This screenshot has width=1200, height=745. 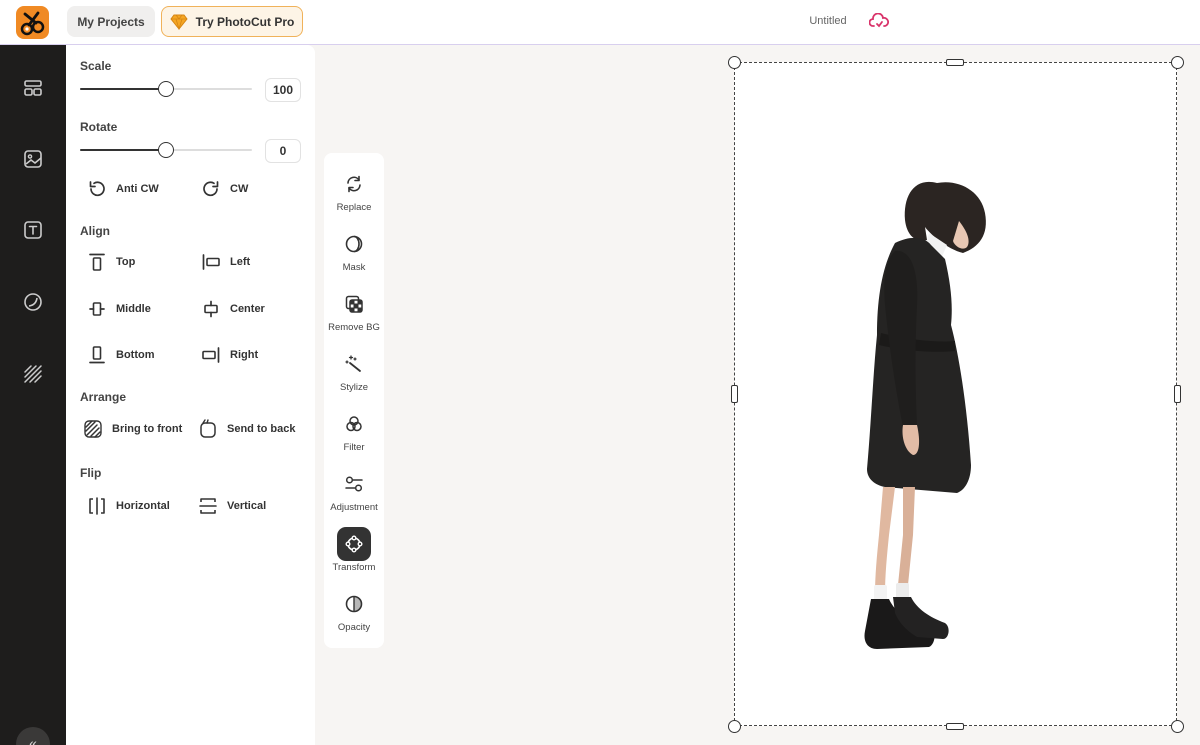 I want to click on flip-title: Flip, so click(x=91, y=473).